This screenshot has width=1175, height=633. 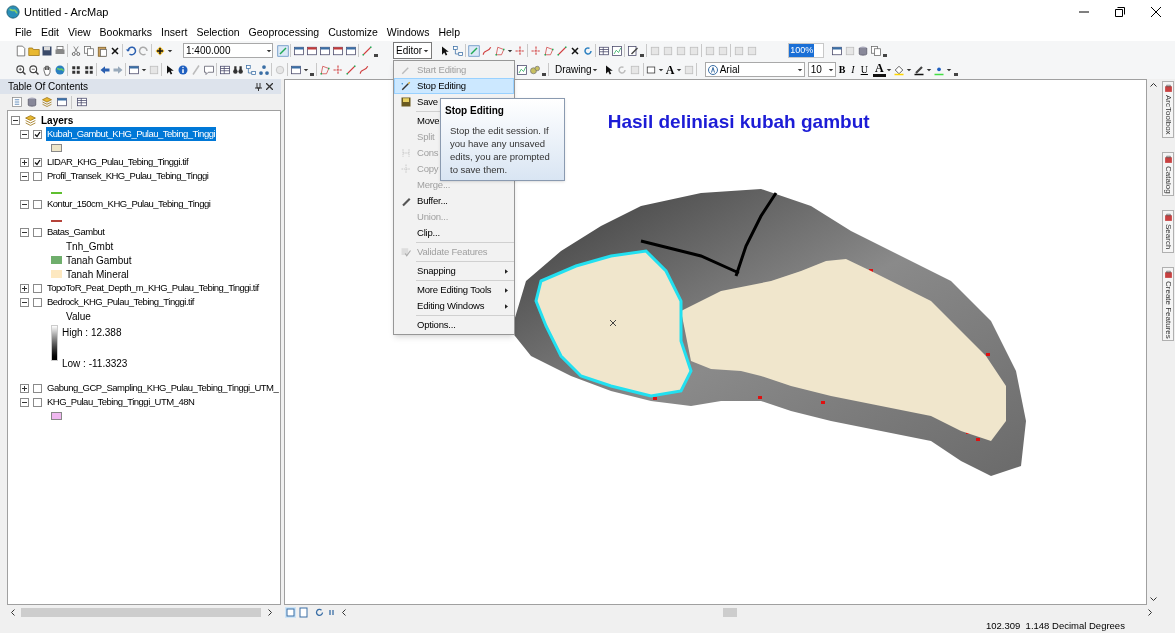 What do you see at coordinates (78, 316) in the screenshot?
I see `legend-heading: Value` at bounding box center [78, 316].